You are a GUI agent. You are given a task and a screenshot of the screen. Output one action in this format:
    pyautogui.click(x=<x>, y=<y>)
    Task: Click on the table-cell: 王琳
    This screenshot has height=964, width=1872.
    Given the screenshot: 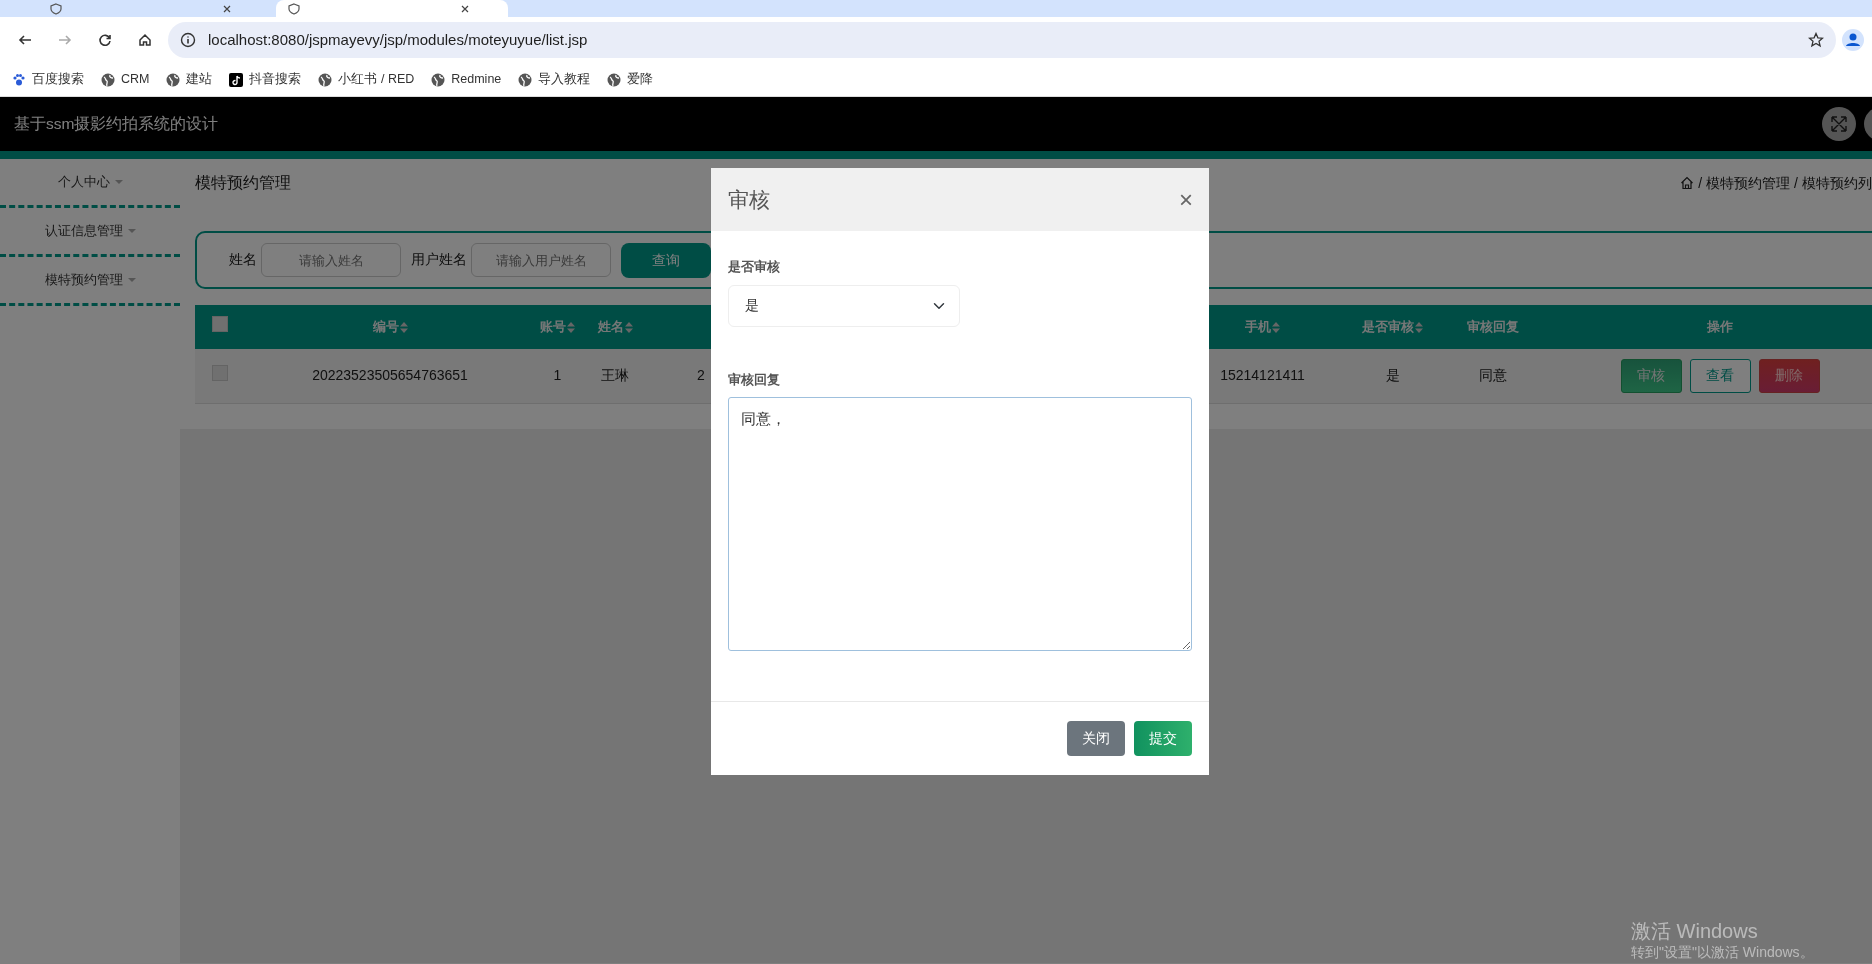 What is the action you would take?
    pyautogui.click(x=615, y=375)
    